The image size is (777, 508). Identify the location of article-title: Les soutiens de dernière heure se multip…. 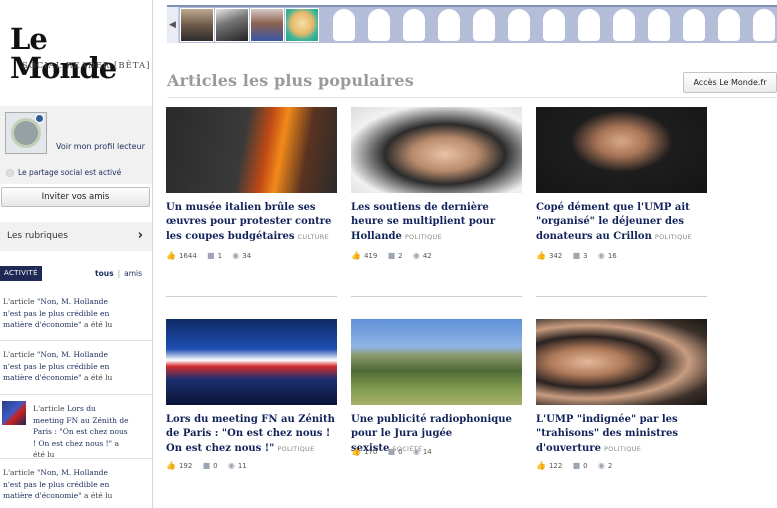
(437, 222).